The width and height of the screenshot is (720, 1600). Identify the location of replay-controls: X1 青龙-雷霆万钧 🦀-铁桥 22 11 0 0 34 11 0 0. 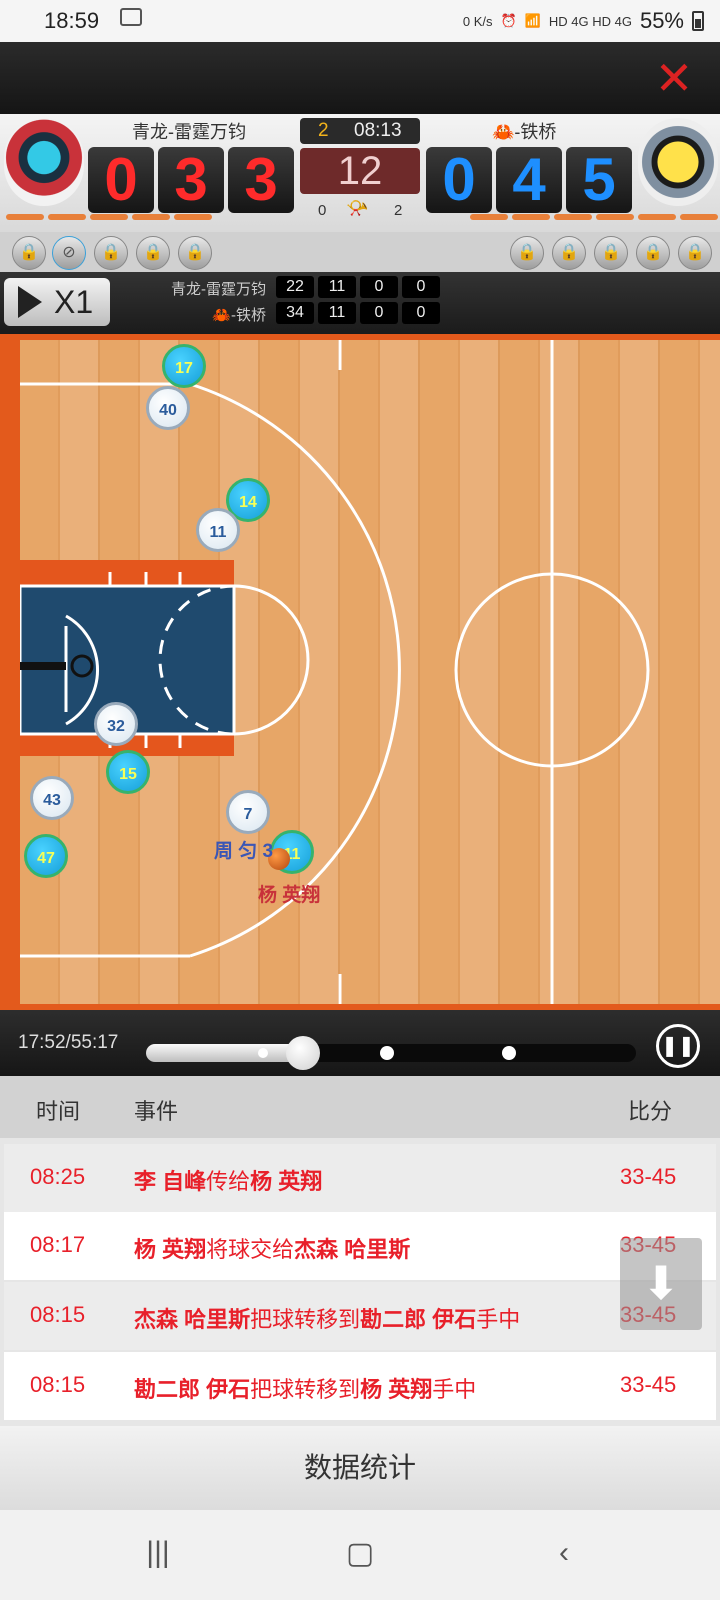
(360, 303).